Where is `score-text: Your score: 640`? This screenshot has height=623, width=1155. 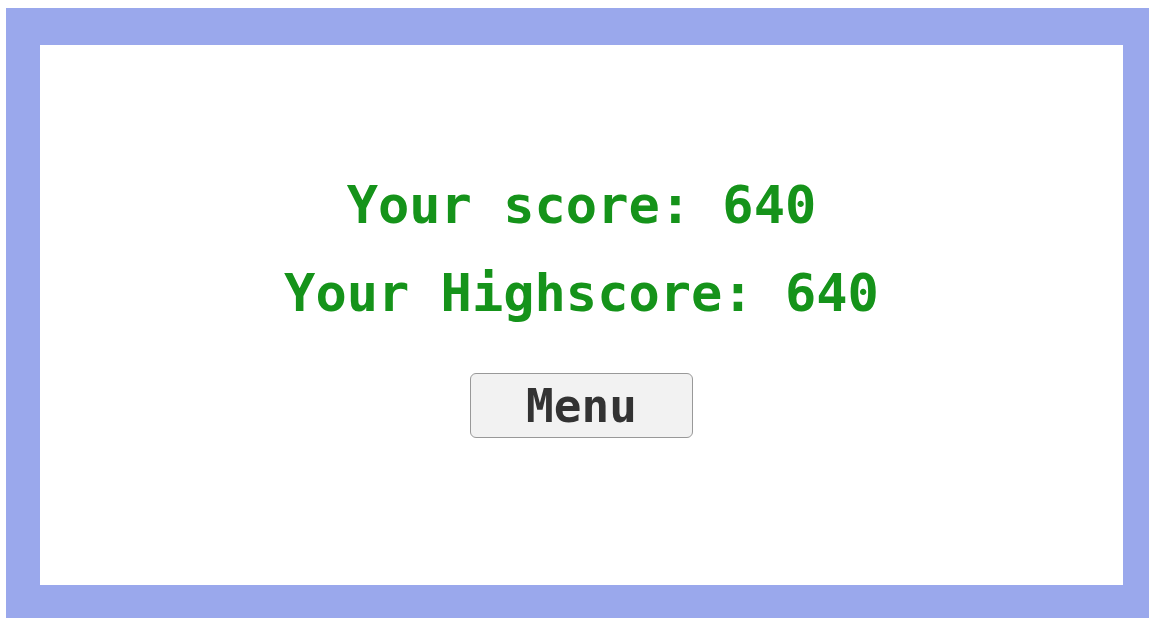 score-text: Your score: 640 is located at coordinates (581, 205).